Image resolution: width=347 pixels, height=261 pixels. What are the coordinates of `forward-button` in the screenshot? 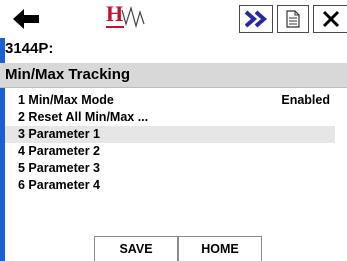 It's located at (256, 19).